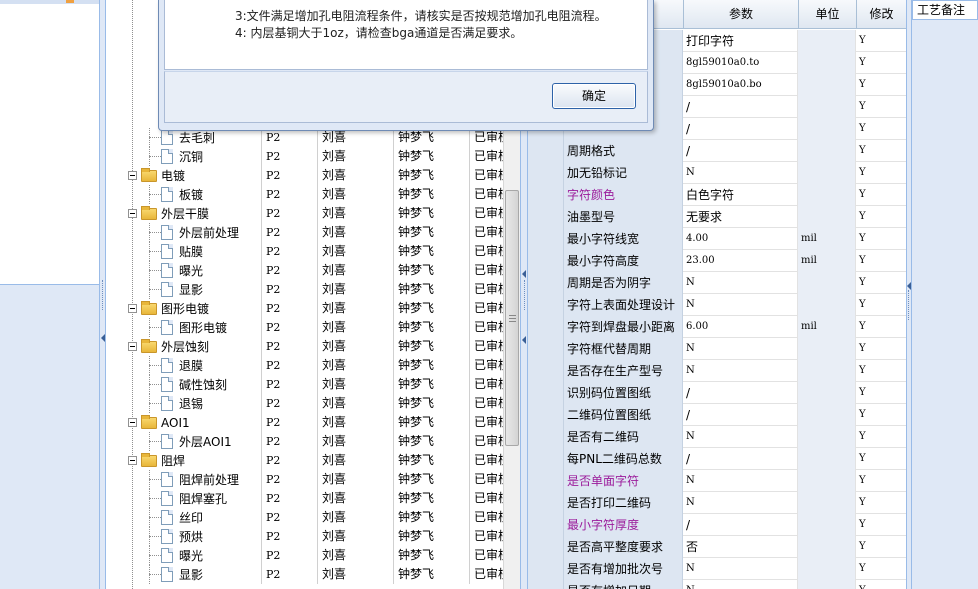  What do you see at coordinates (717, 217) in the screenshot?
I see `grid-row: 油墨型号 无要求 Y` at bounding box center [717, 217].